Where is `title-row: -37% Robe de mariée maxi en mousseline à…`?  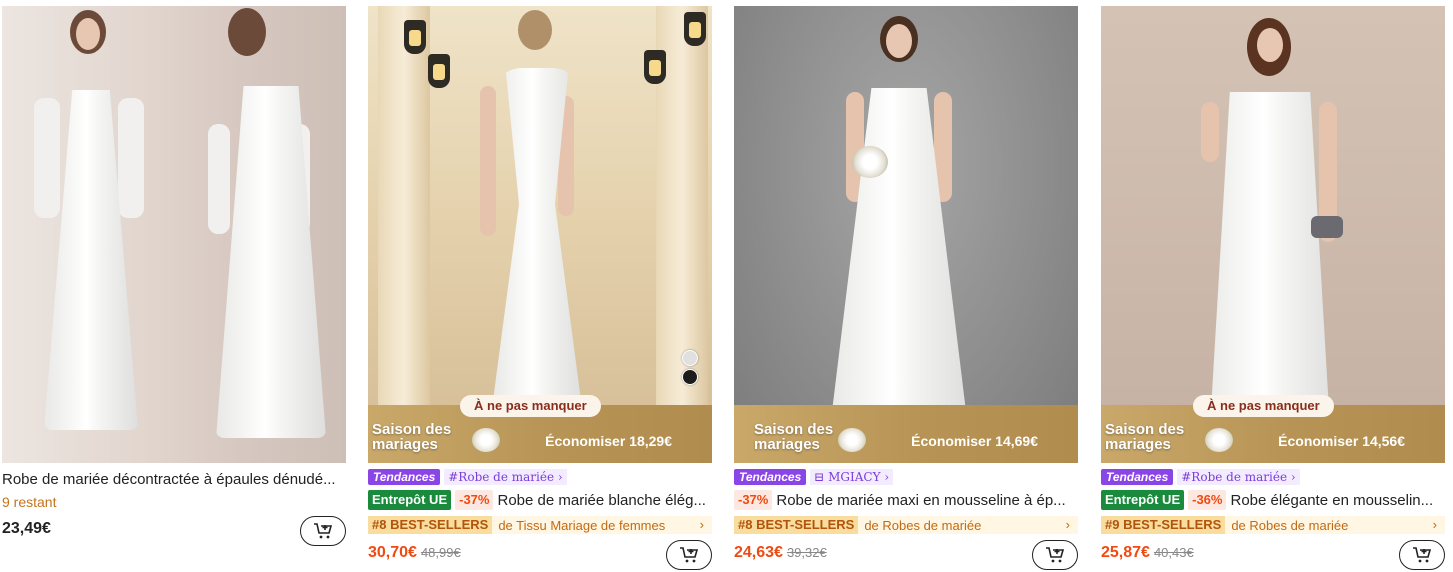
title-row: -37% Robe de mariée maxi en mousseline à… is located at coordinates (906, 500).